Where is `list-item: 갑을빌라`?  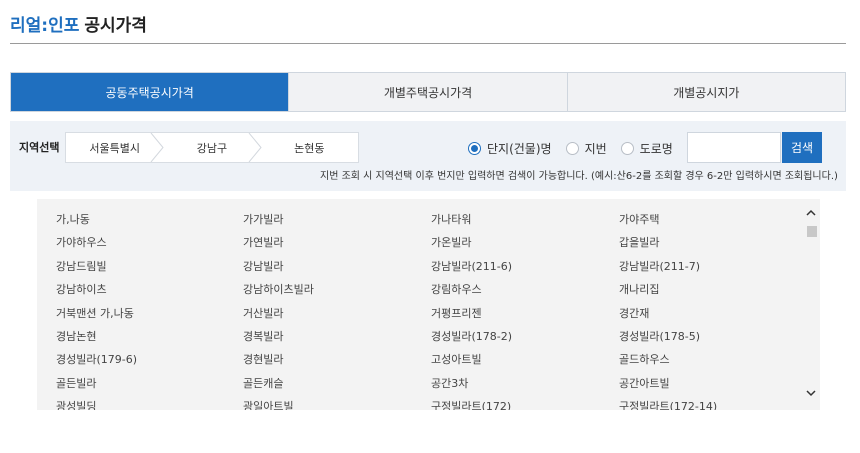 list-item: 갑을빌라 is located at coordinates (639, 242).